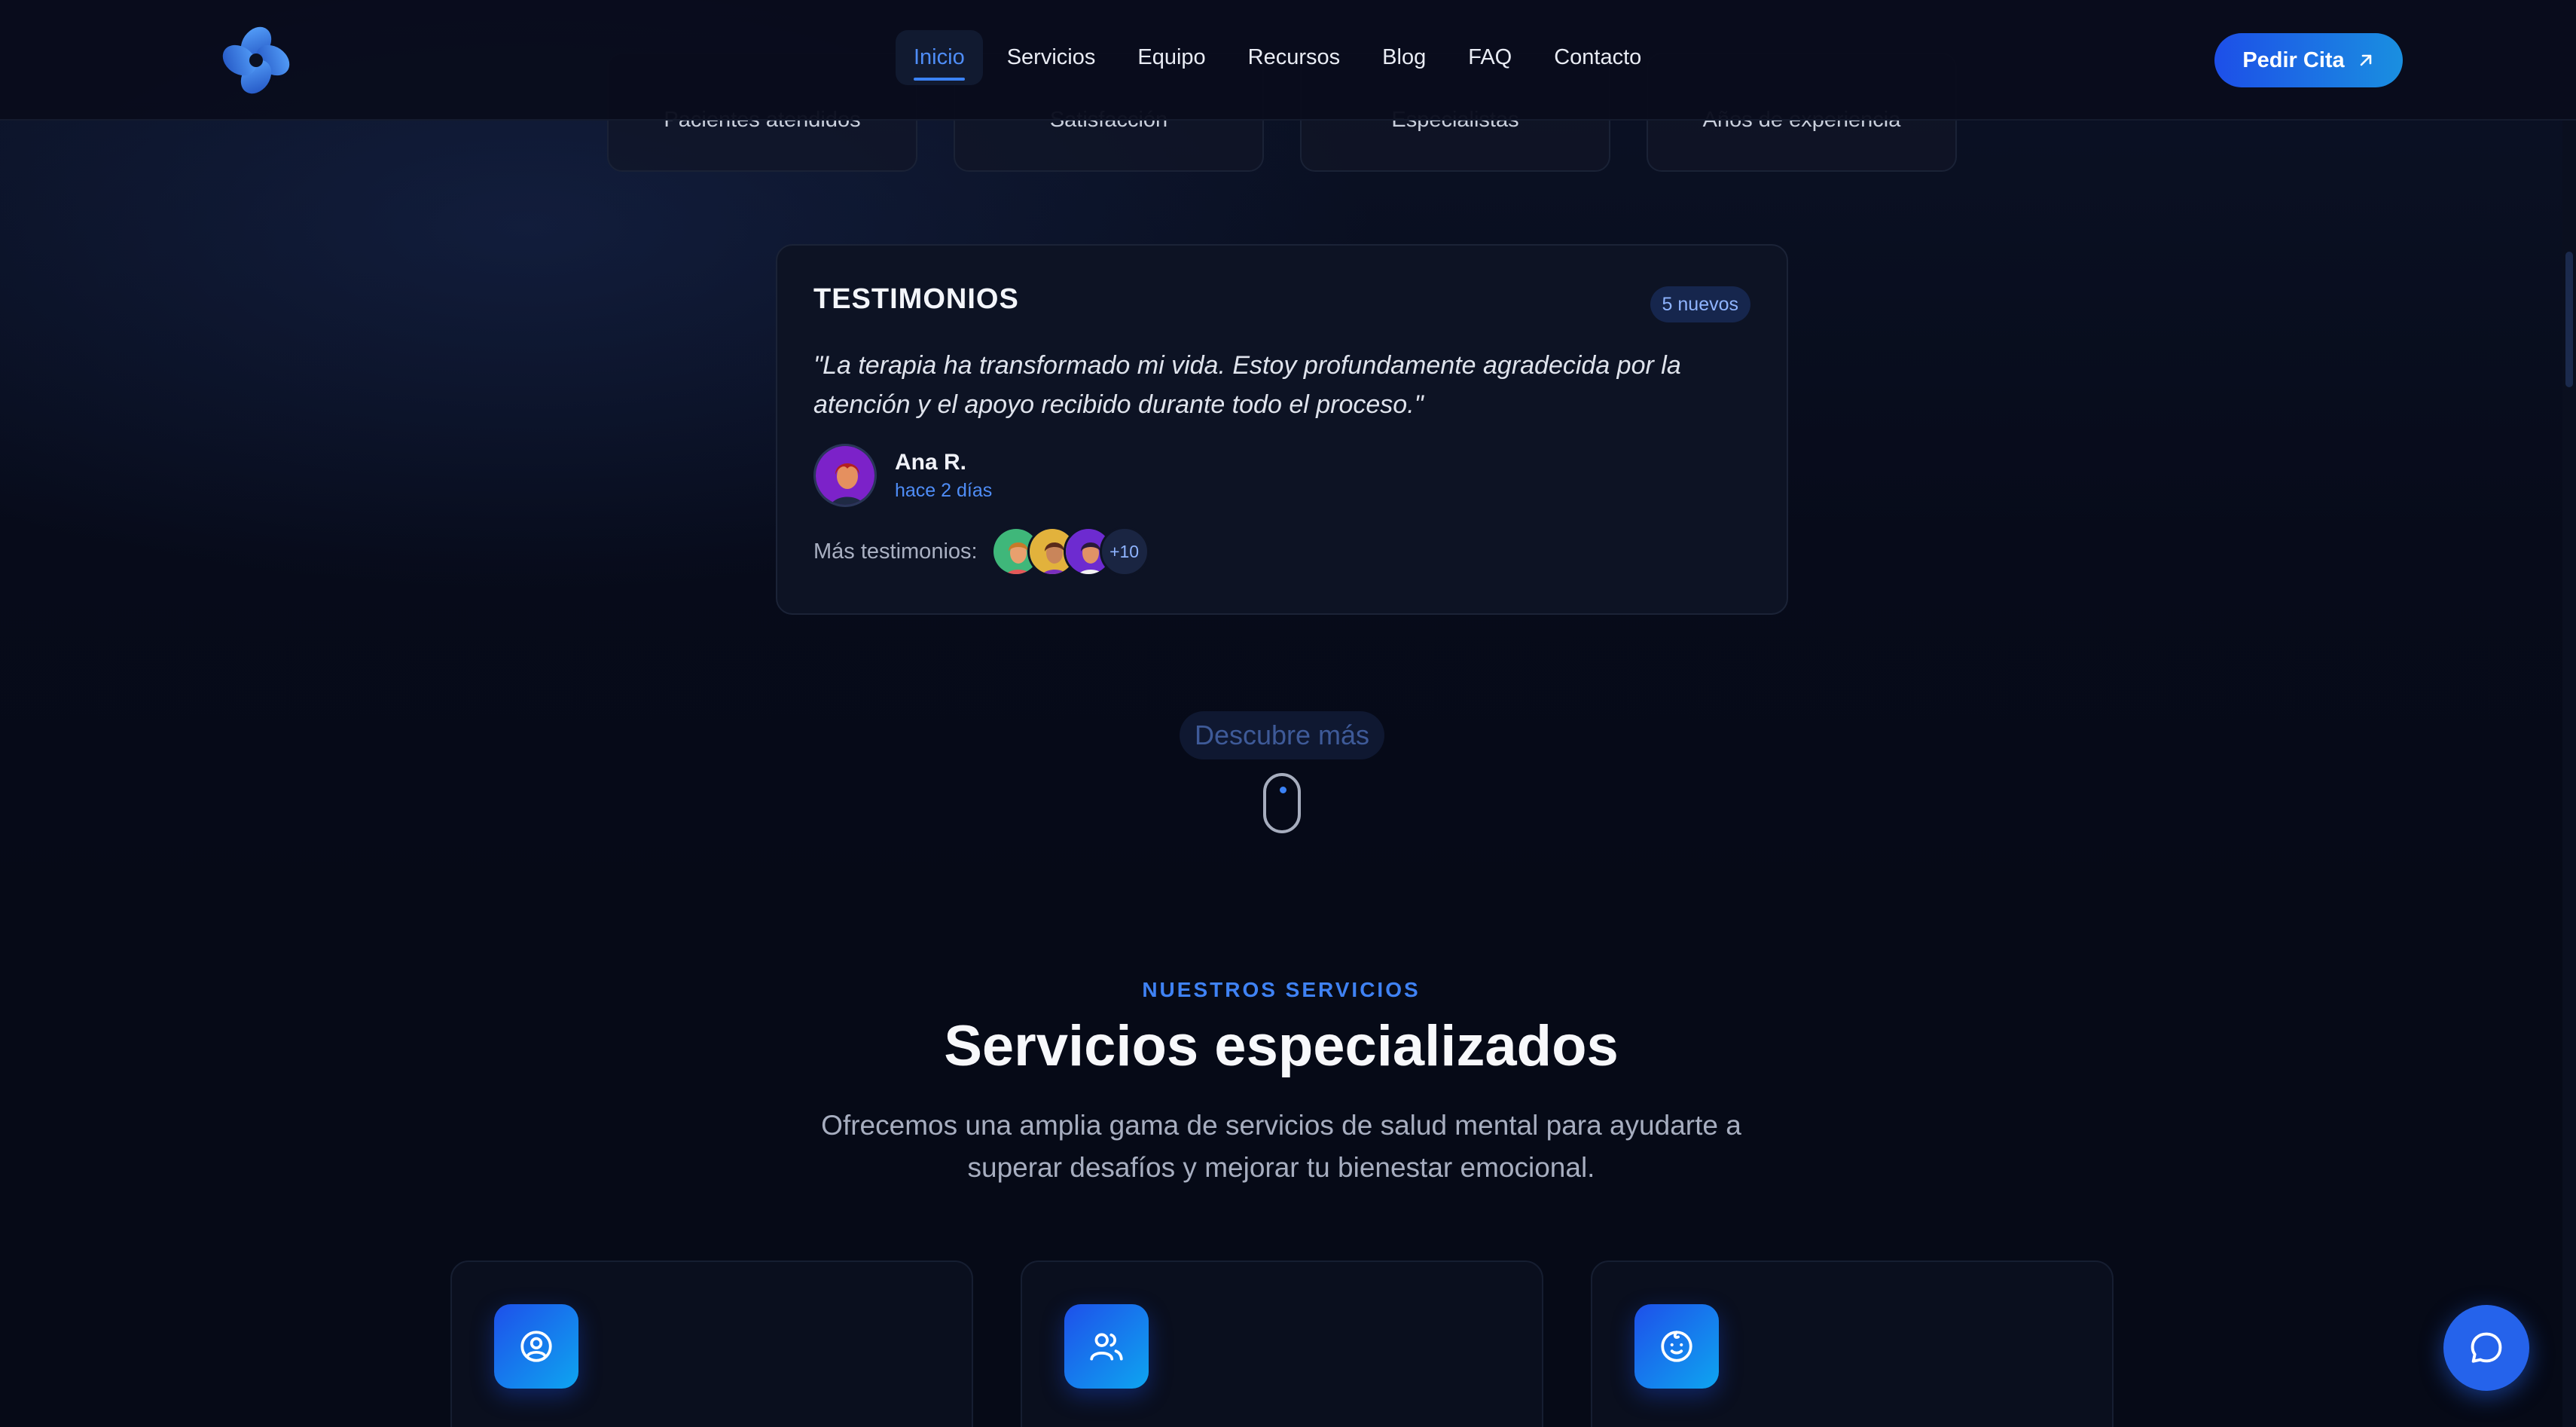  I want to click on author-name: Ana R., so click(931, 462).